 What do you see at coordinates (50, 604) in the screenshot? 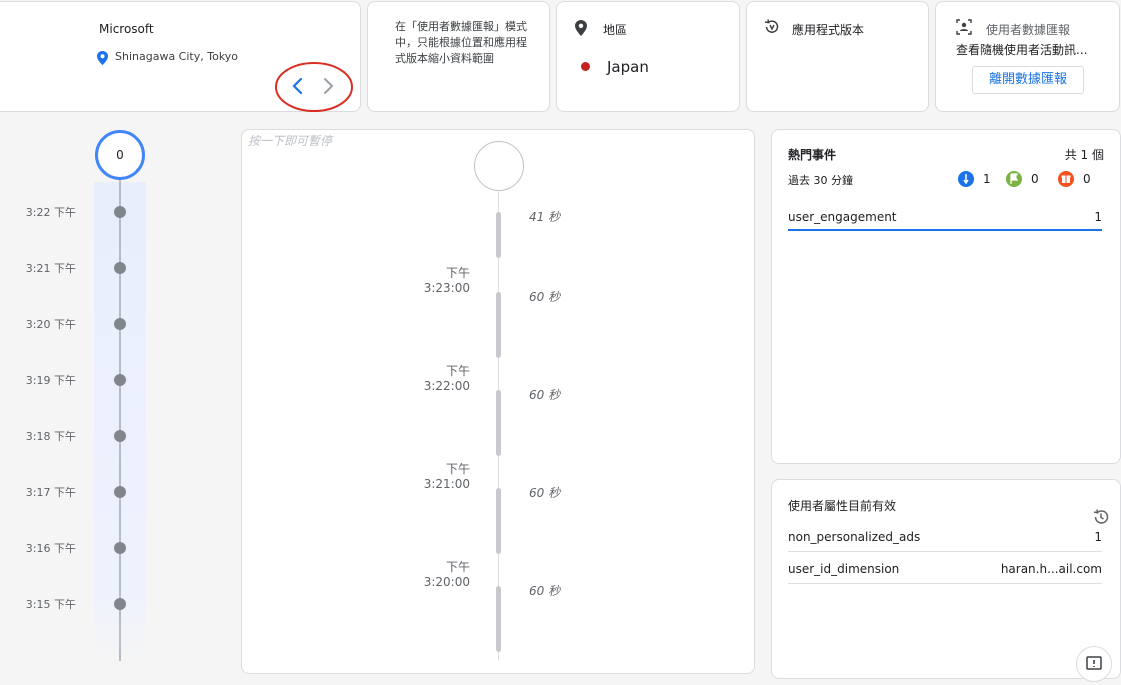
I see `rail-time: 3:15 下午` at bounding box center [50, 604].